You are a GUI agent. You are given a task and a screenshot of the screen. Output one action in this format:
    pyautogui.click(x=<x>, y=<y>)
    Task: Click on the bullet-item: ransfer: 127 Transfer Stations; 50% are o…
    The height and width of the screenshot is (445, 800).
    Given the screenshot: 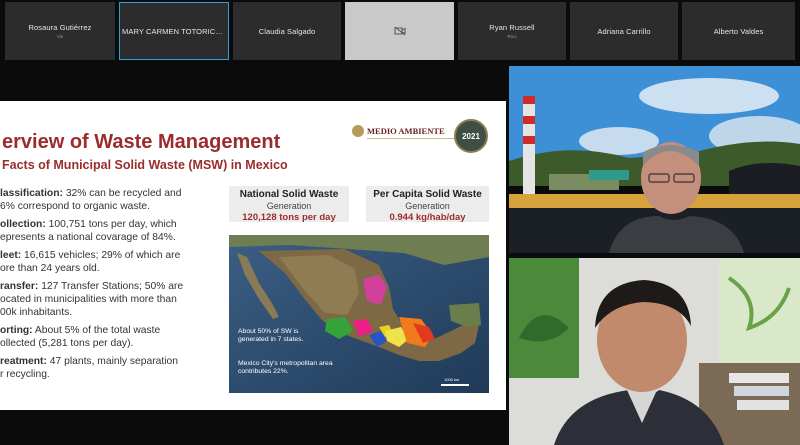 What is the action you would take?
    pyautogui.click(x=92, y=299)
    